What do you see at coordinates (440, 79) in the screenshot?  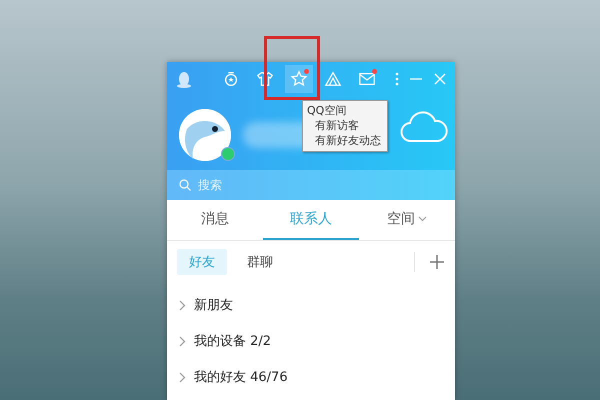 I see `close-icon` at bounding box center [440, 79].